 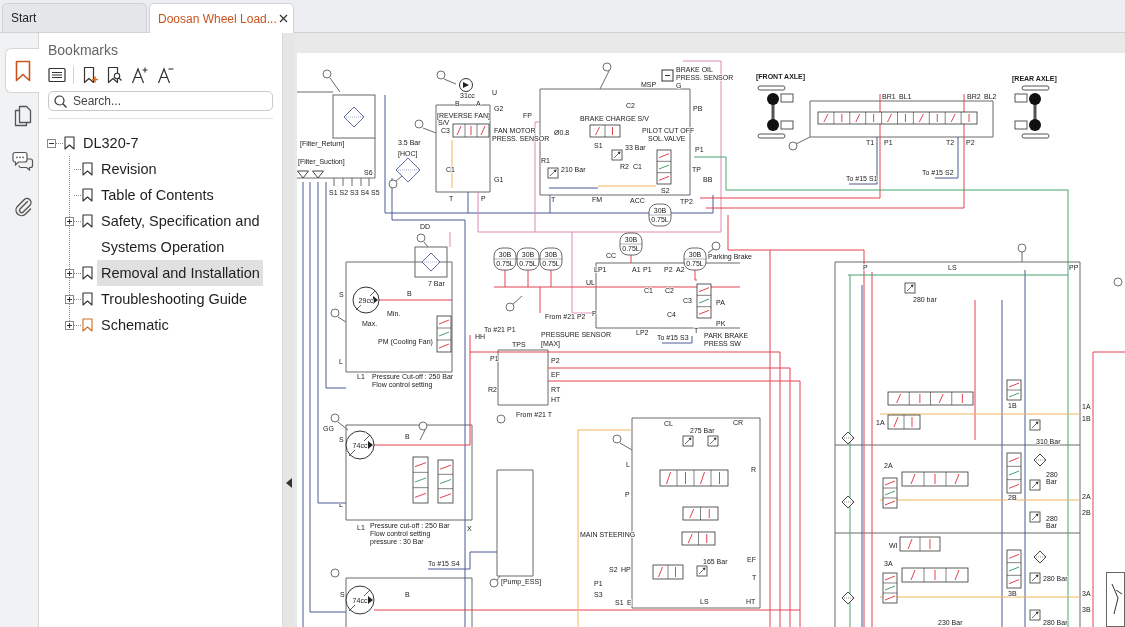 What do you see at coordinates (1032, 112) in the screenshot?
I see `rear-axle-drawing` at bounding box center [1032, 112].